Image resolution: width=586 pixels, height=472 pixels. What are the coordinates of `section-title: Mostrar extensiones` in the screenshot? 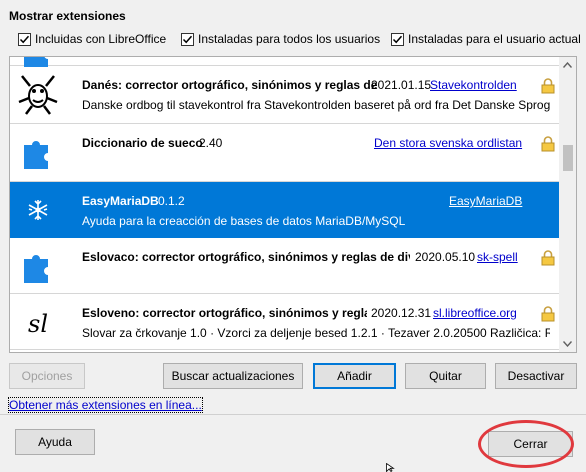 It's located at (67, 16).